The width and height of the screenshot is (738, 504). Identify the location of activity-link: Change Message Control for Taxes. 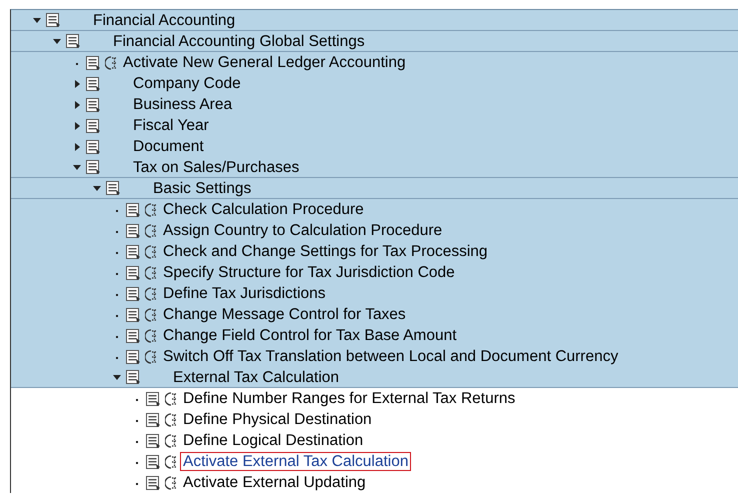
(284, 314).